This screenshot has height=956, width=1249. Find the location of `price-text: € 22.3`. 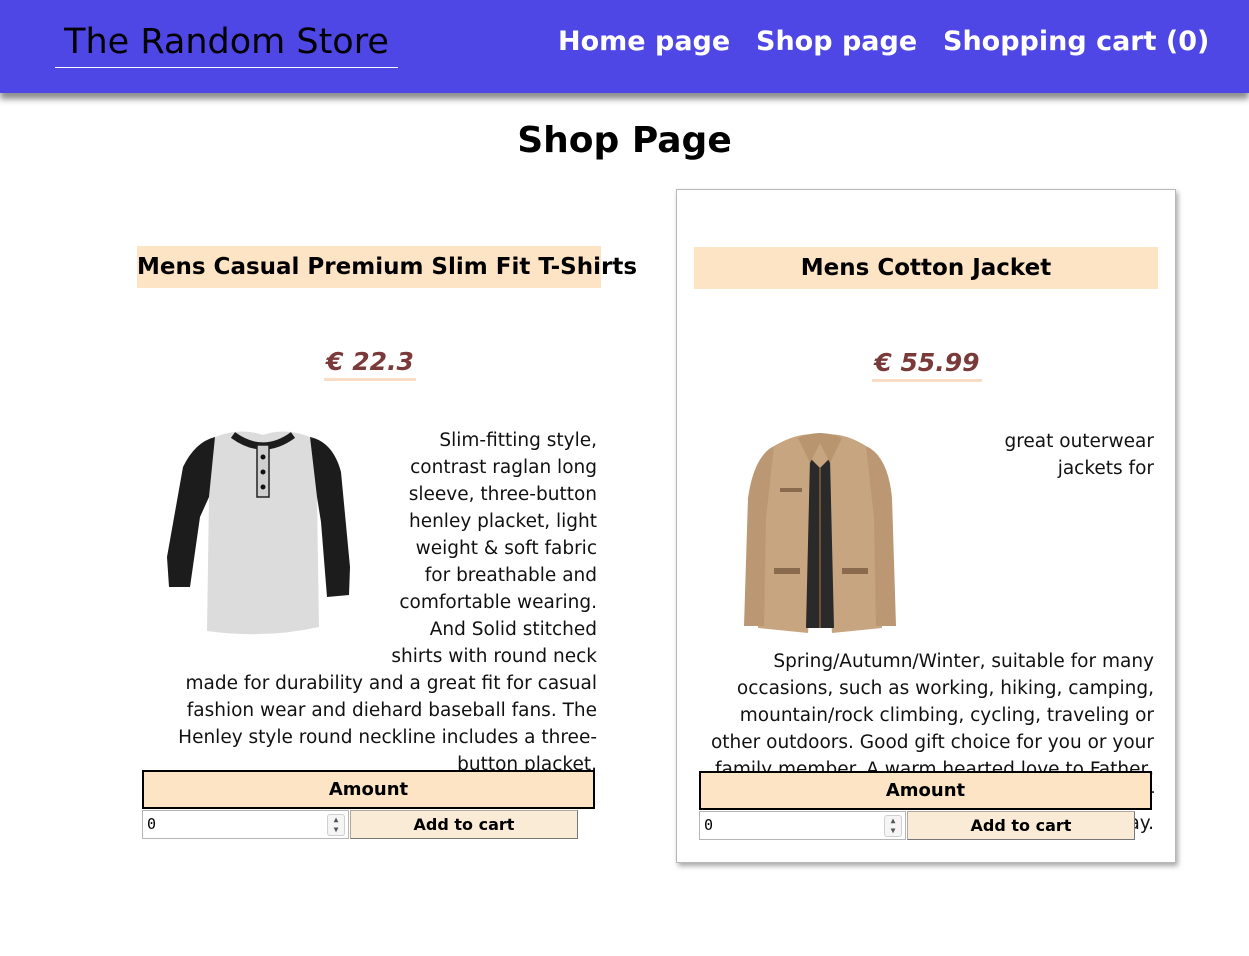

price-text: € 22.3 is located at coordinates (370, 363).